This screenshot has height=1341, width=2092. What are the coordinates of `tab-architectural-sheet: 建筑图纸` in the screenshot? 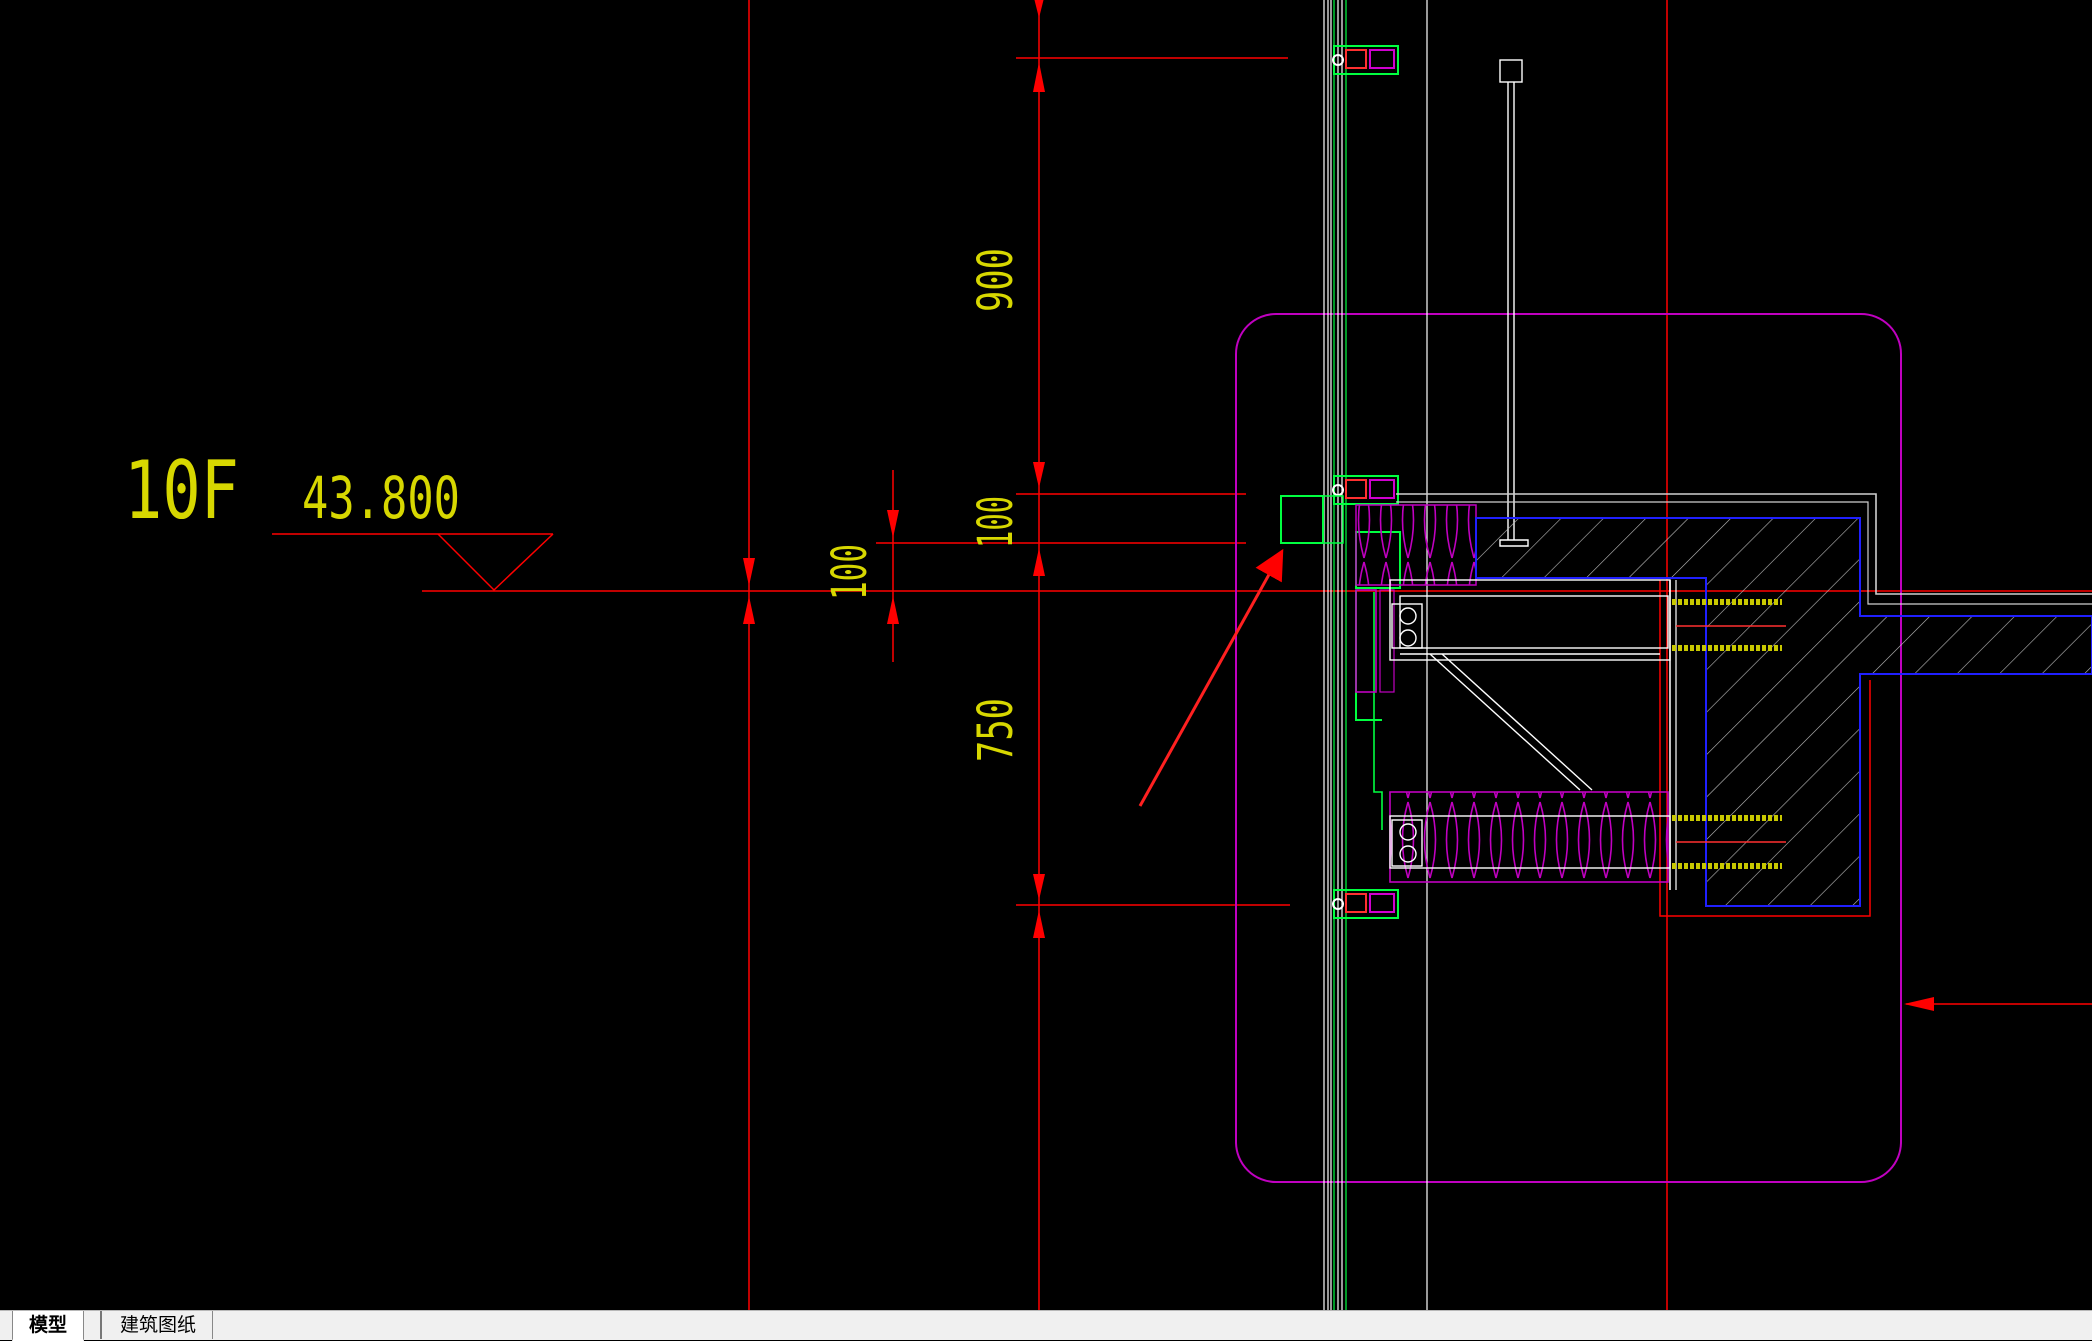 It's located at (159, 1325).